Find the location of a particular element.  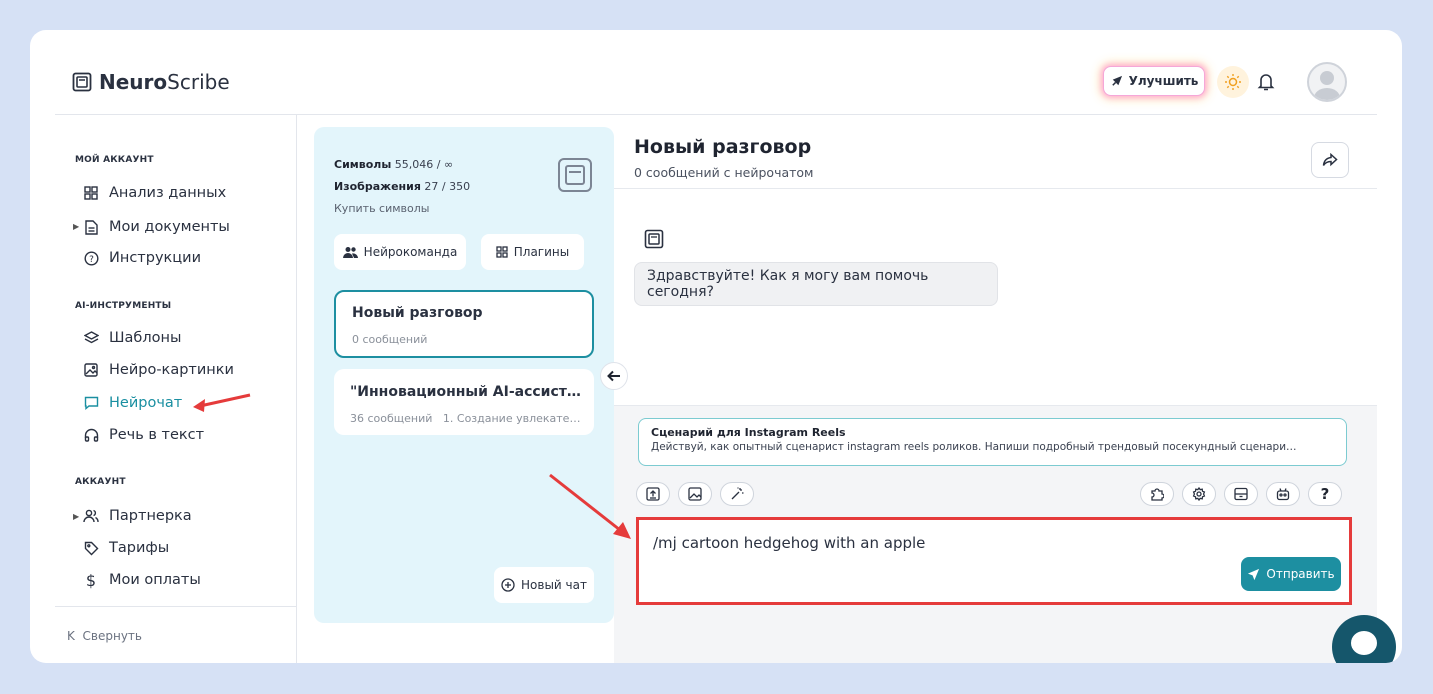

sidebar-item-payments: $ Мои оплаты is located at coordinates (142, 580).